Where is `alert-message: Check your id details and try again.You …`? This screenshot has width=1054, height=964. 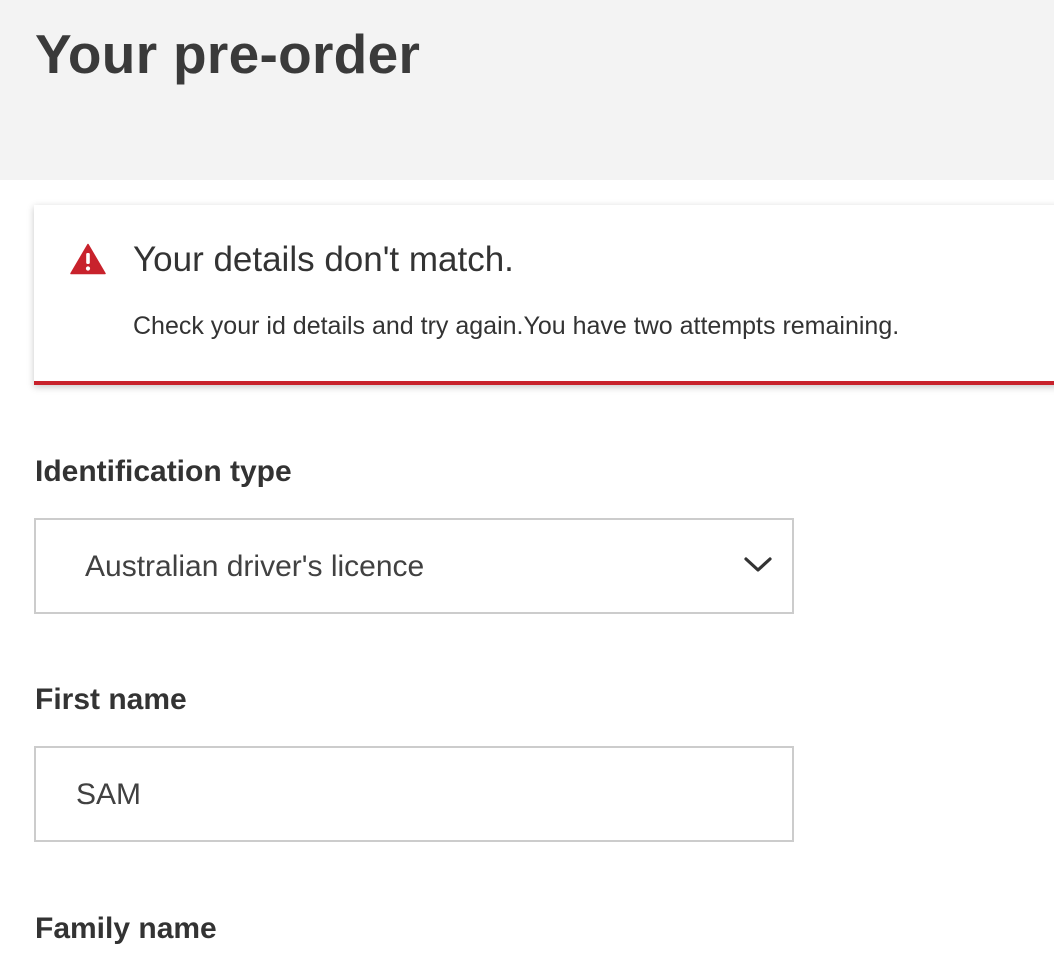 alert-message: Check your id details and try again.You … is located at coordinates (516, 326).